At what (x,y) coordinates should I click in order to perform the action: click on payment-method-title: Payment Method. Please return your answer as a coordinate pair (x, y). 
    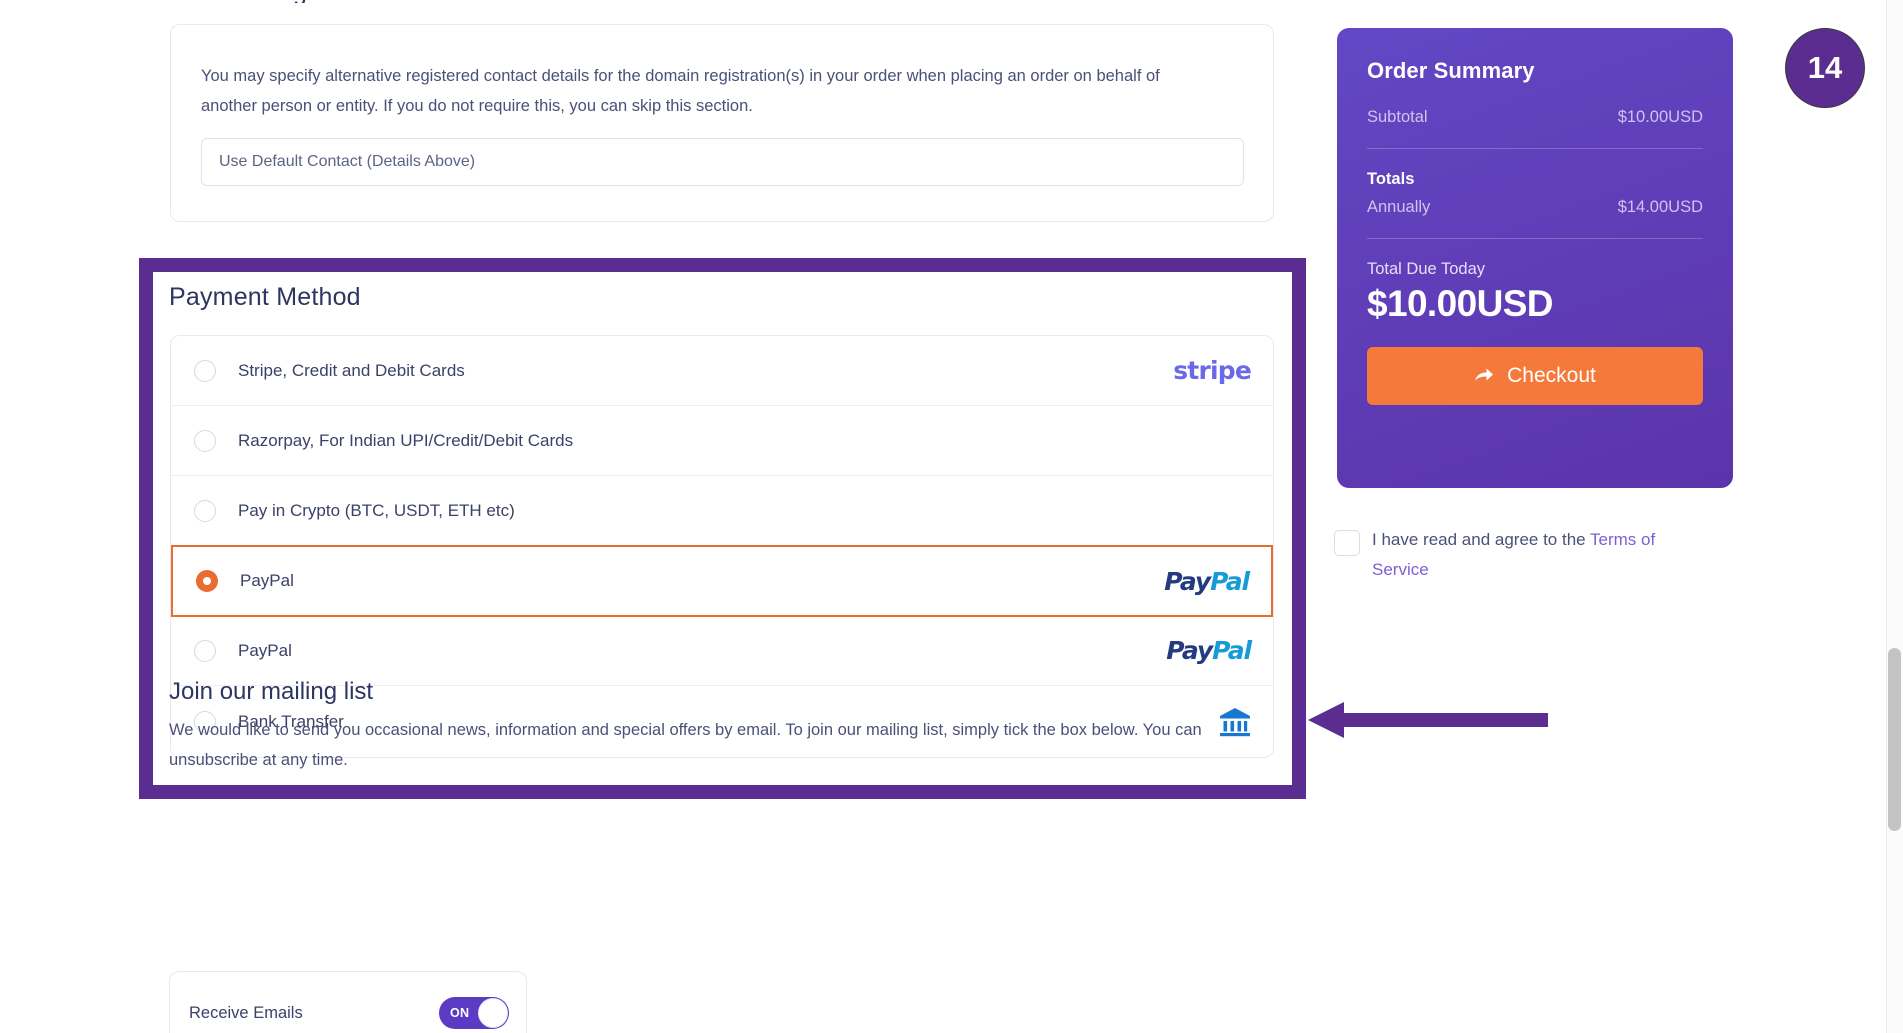
    Looking at the image, I should click on (265, 297).